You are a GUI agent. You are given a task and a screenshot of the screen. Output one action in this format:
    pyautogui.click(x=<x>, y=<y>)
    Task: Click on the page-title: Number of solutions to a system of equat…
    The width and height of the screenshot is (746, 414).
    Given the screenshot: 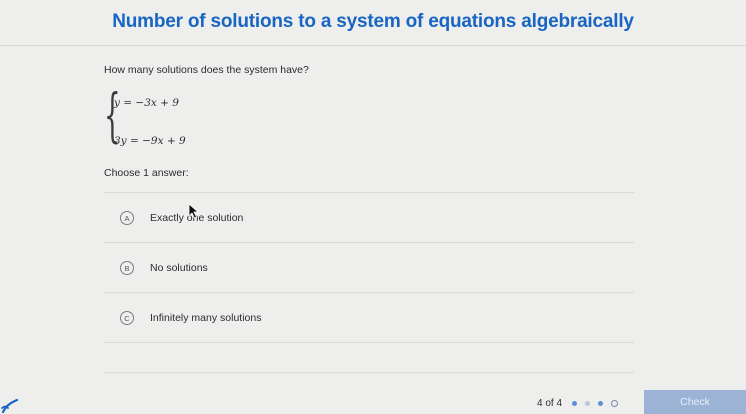 What is the action you would take?
    pyautogui.click(x=373, y=21)
    